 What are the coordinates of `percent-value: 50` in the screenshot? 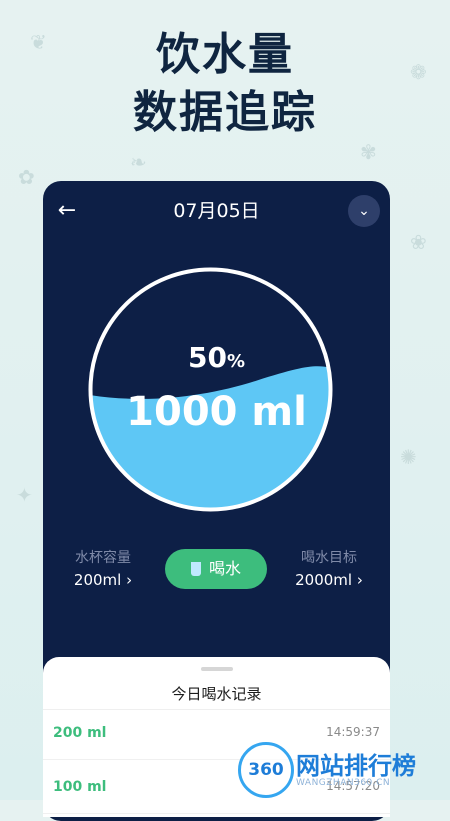 It's located at (207, 357).